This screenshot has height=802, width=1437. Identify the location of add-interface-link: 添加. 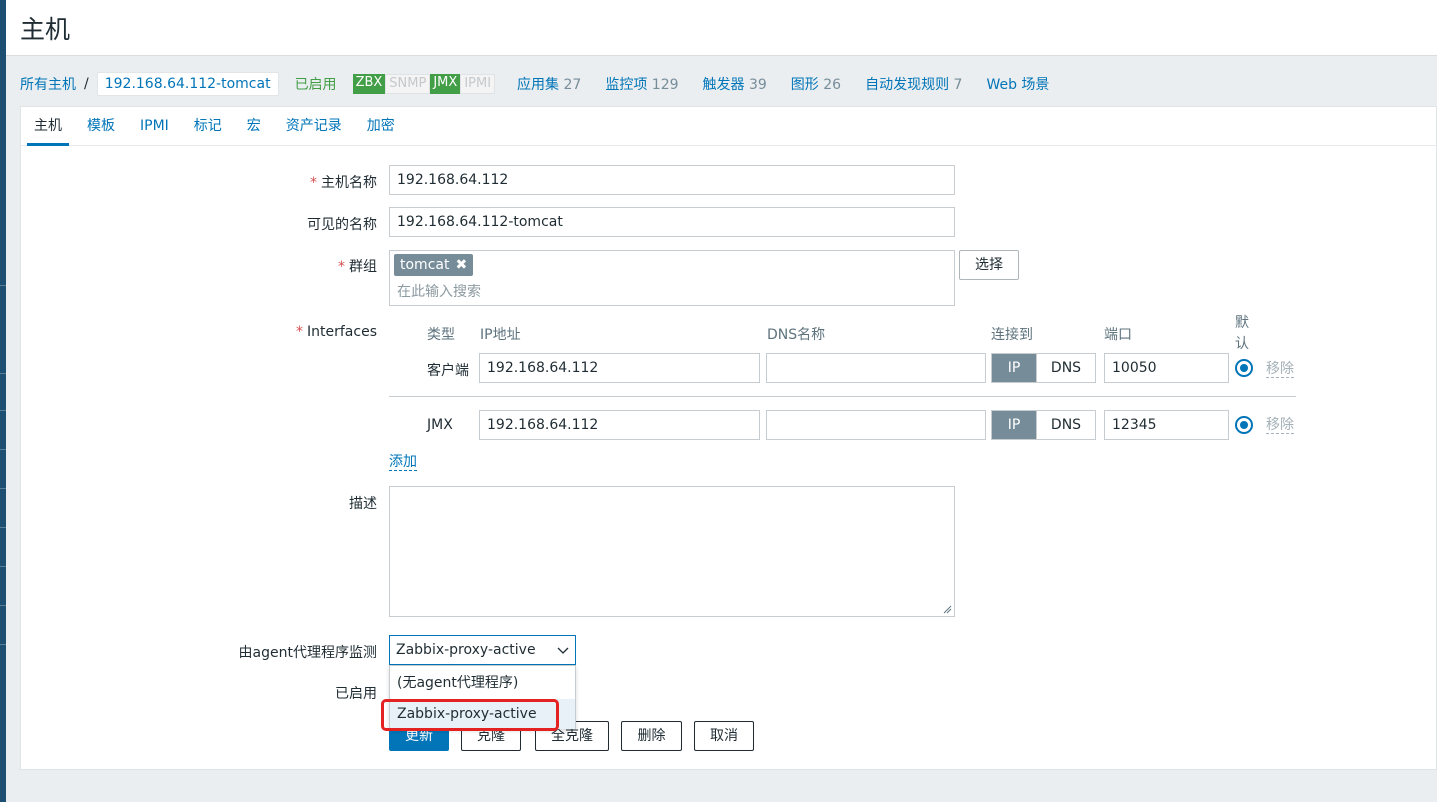
(403, 462).